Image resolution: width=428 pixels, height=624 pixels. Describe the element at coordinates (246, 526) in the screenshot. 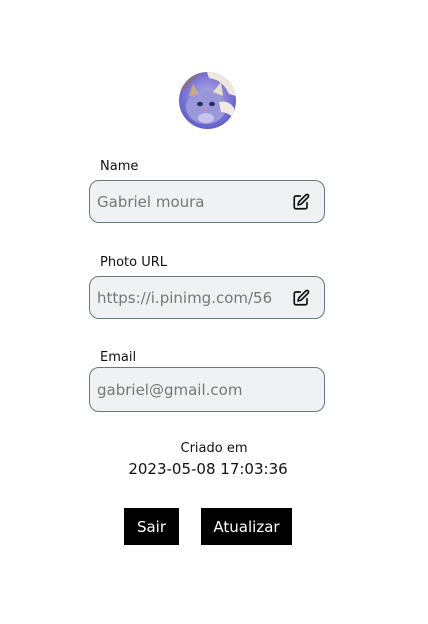

I see `update-button: Atualizar` at that location.